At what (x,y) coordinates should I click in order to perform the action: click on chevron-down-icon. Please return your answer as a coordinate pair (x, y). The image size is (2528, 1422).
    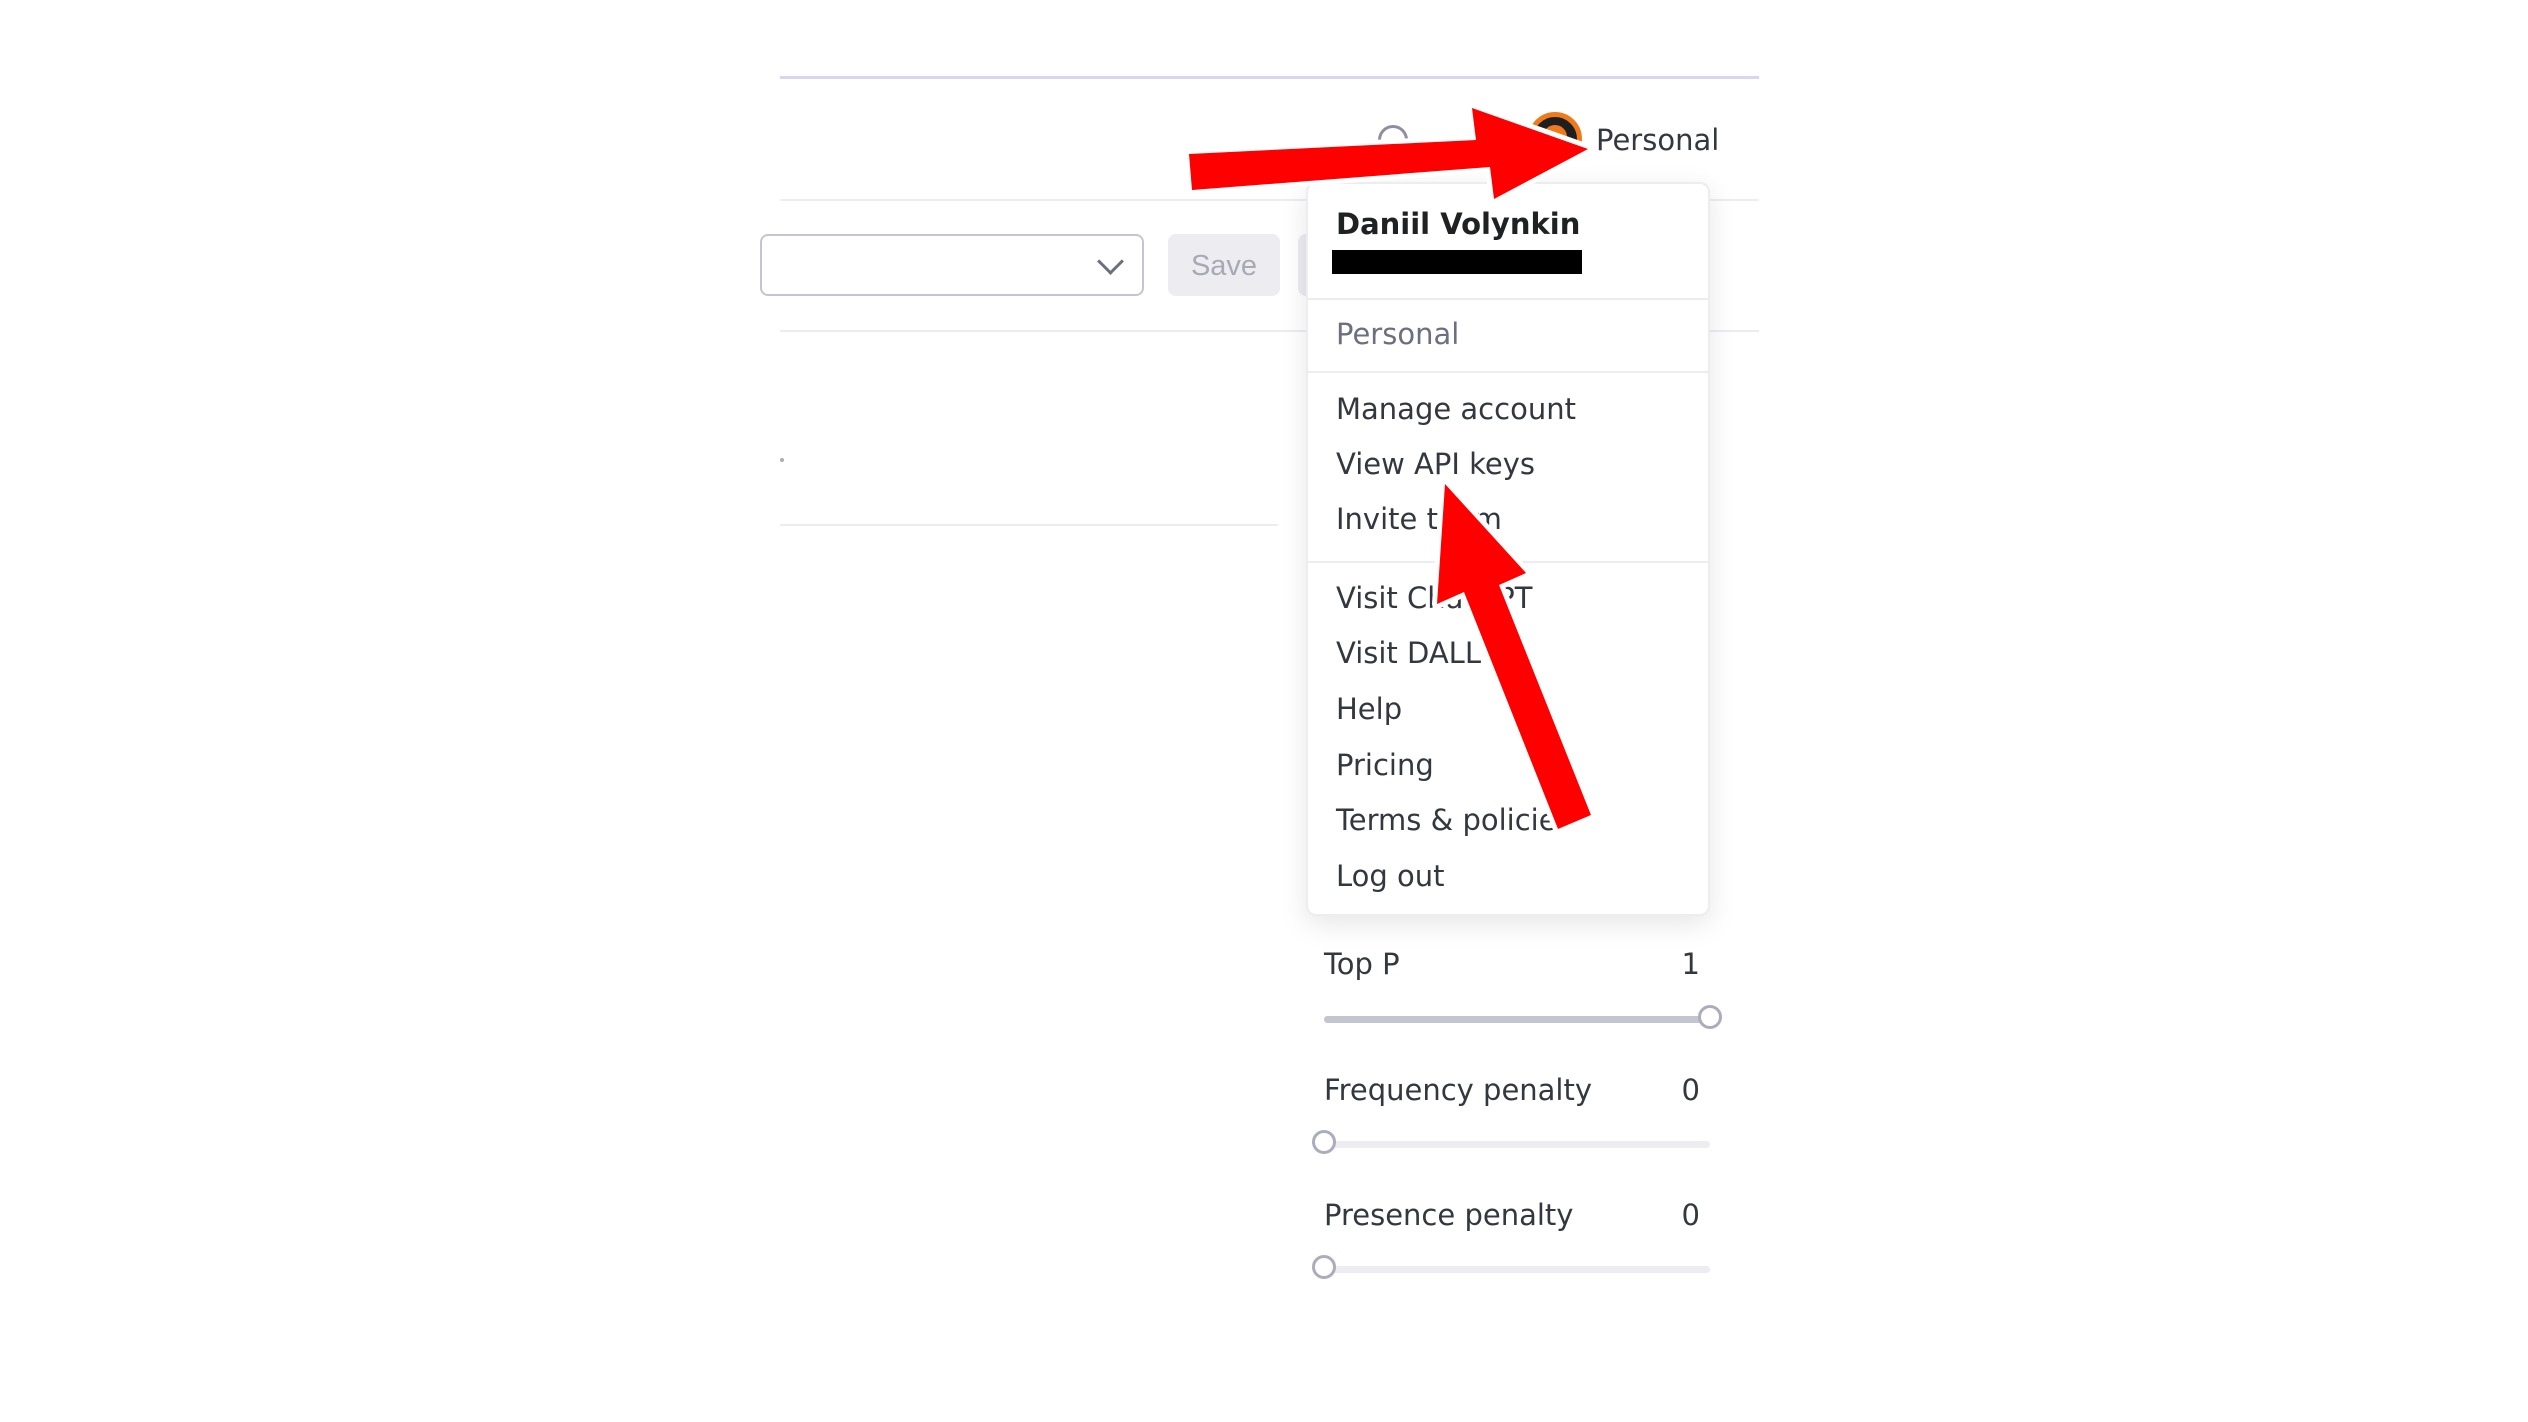
    Looking at the image, I should click on (1110, 261).